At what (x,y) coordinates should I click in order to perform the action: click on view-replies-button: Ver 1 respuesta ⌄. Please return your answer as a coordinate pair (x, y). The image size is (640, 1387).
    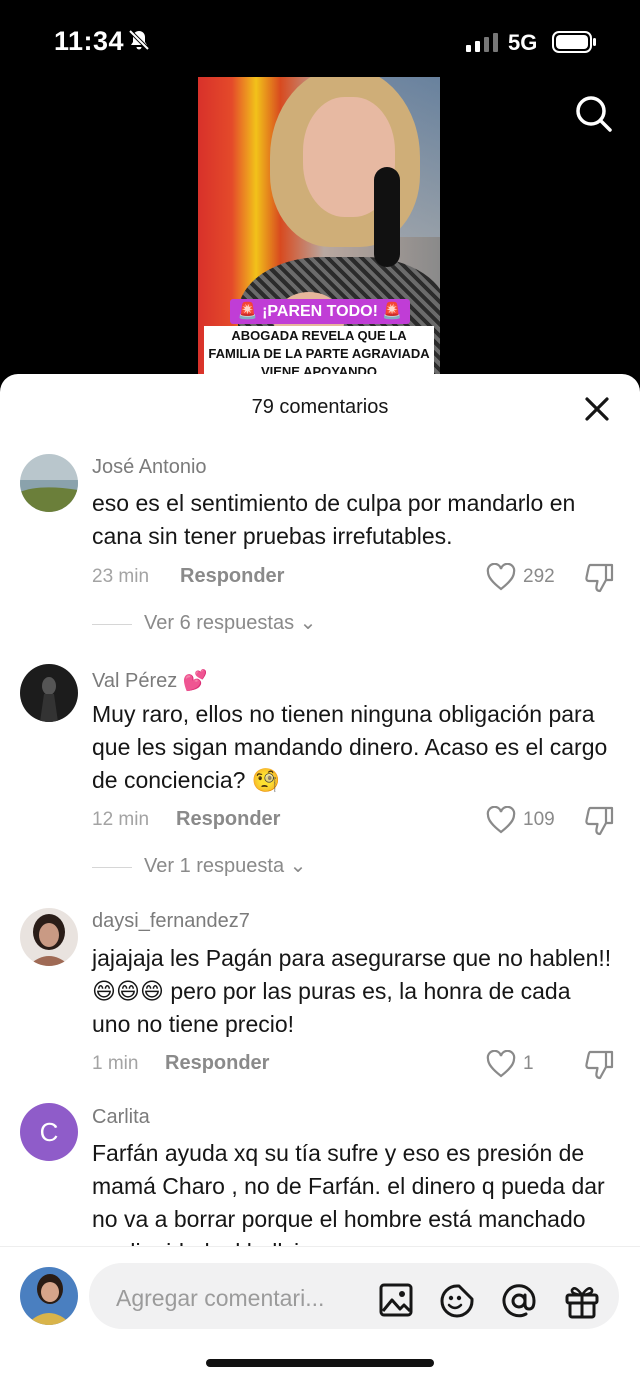
    Looking at the image, I should click on (242, 868).